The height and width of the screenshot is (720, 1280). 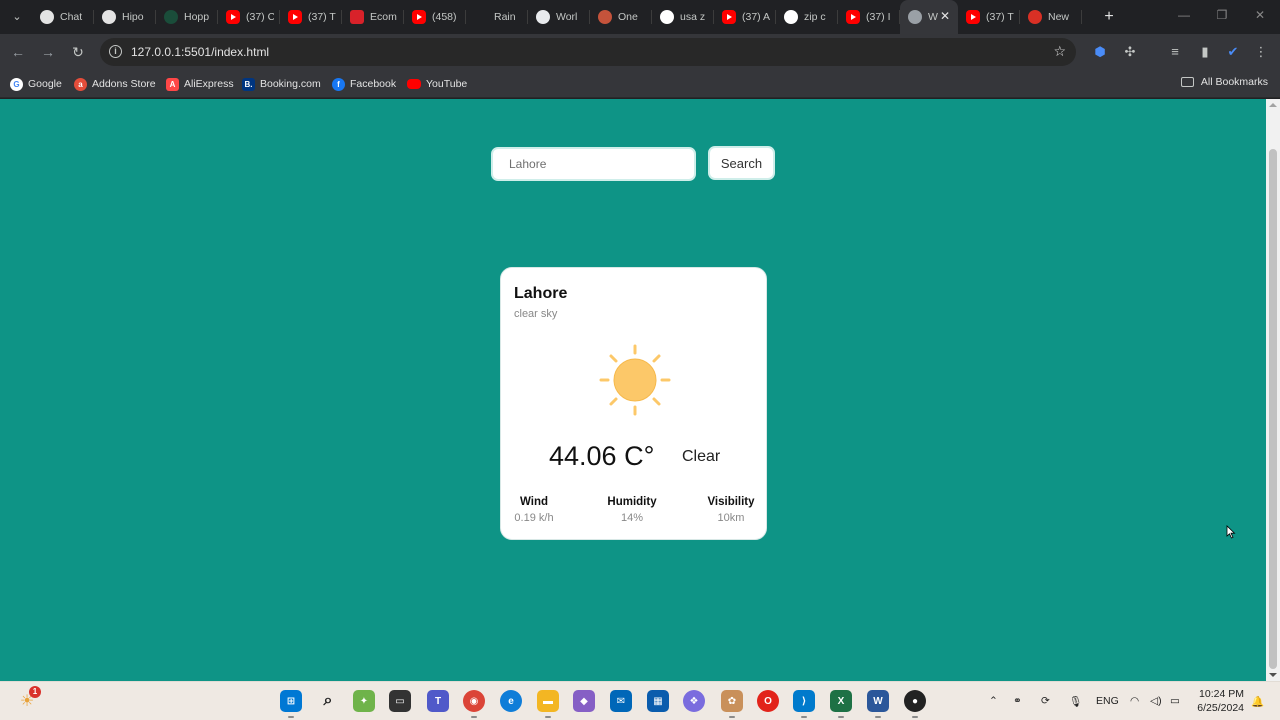 What do you see at coordinates (115, 84) in the screenshot?
I see `bookmark-item: a Addons Store` at bounding box center [115, 84].